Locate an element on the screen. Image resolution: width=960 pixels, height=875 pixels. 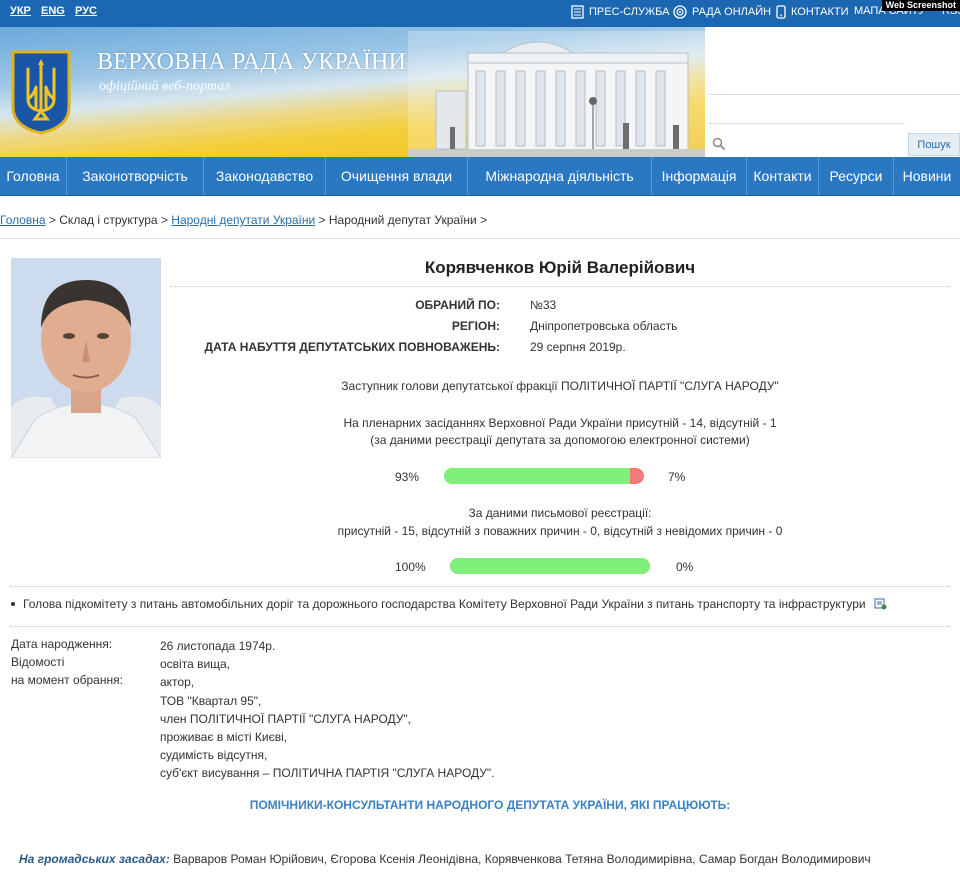
bio-line: проживає в місті Києві, is located at coordinates (224, 737).